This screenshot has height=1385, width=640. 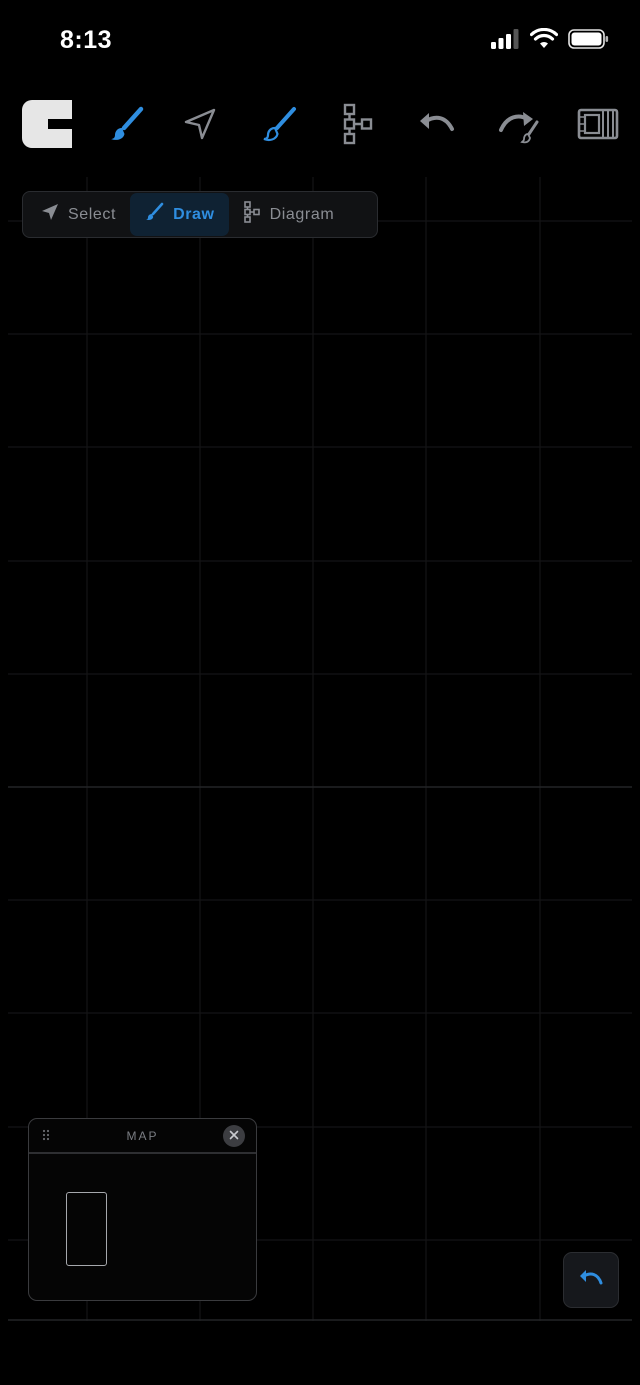 I want to click on status-indicators, so click(x=550, y=41).